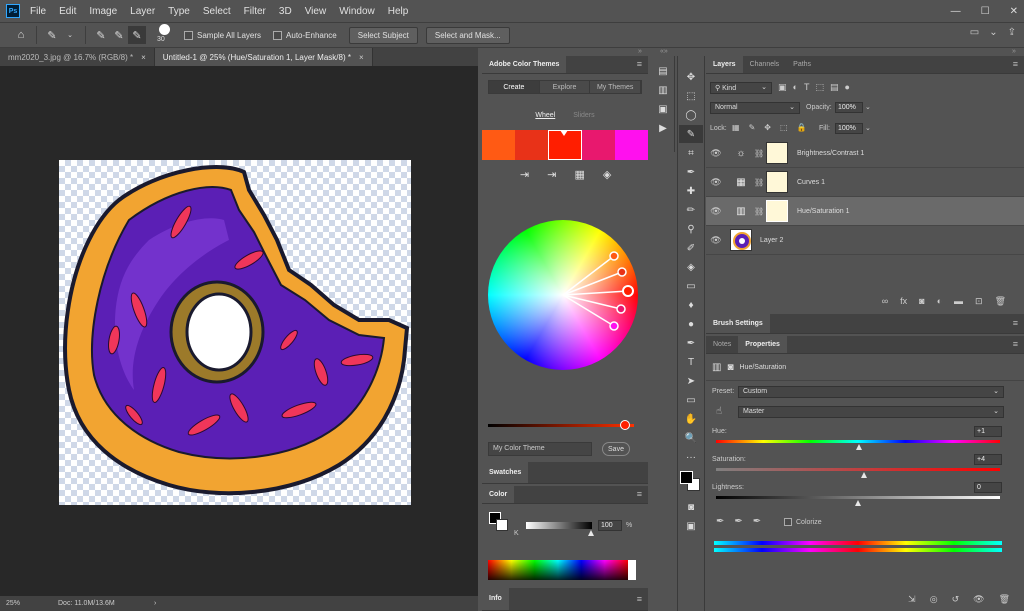  I want to click on gradient-tool-icon: ▭, so click(691, 286).